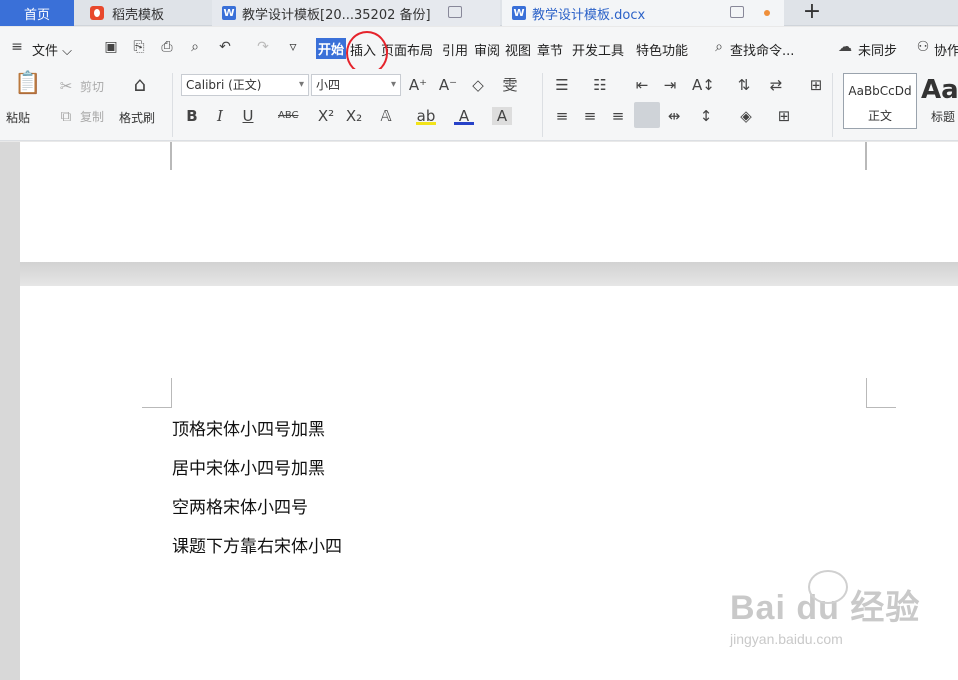 This screenshot has width=958, height=680. I want to click on style-heading: Aa 标题, so click(938, 101).